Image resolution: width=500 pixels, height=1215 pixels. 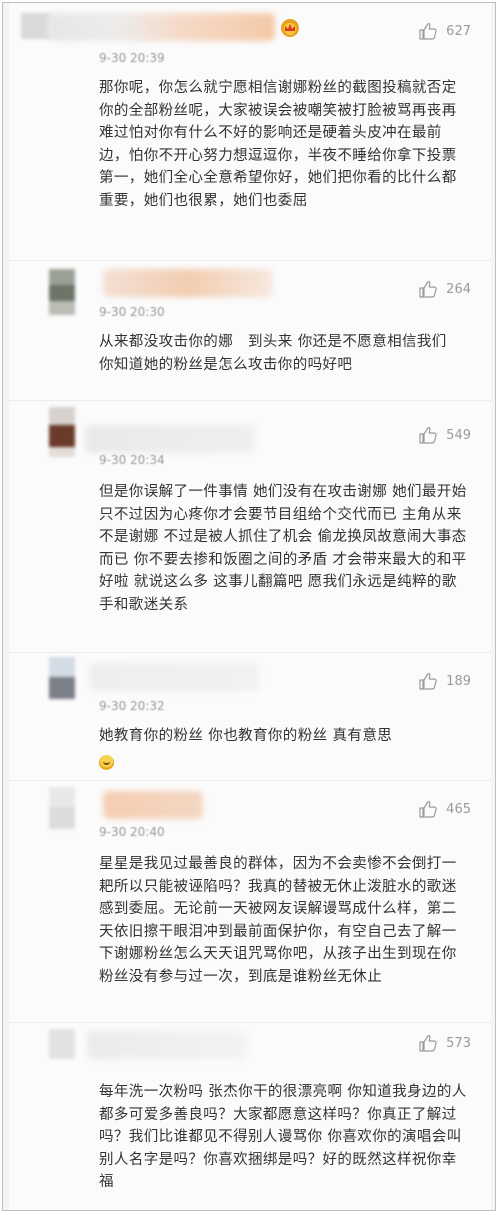 I want to click on comment-timestamp: 9-30 20:40, so click(x=132, y=832).